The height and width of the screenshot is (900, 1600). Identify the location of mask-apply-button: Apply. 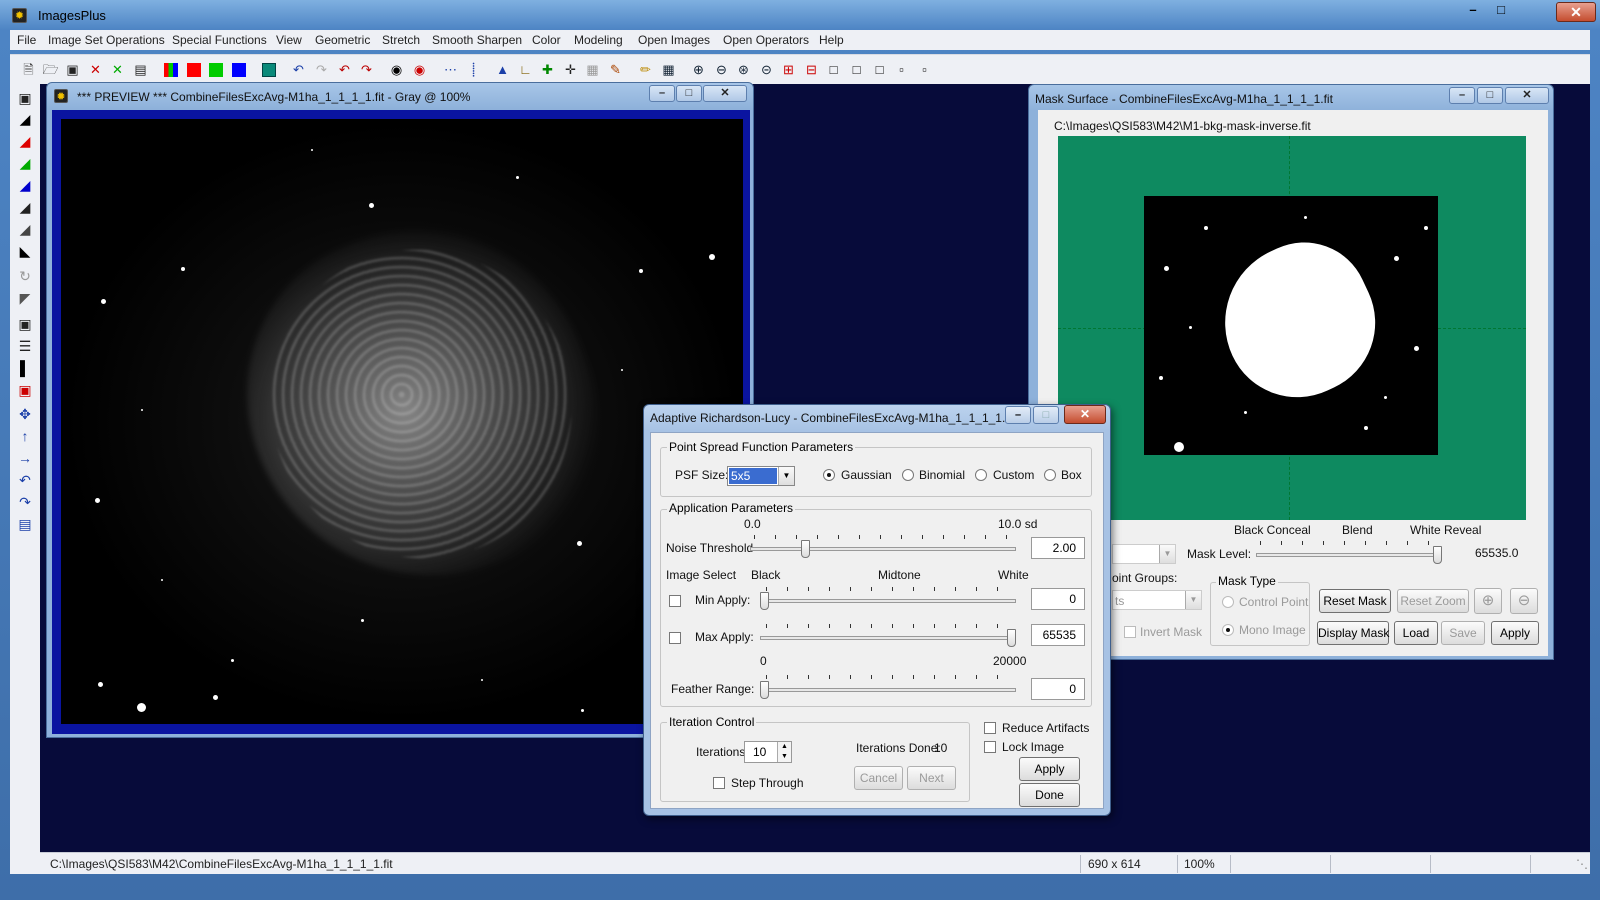
(1515, 633).